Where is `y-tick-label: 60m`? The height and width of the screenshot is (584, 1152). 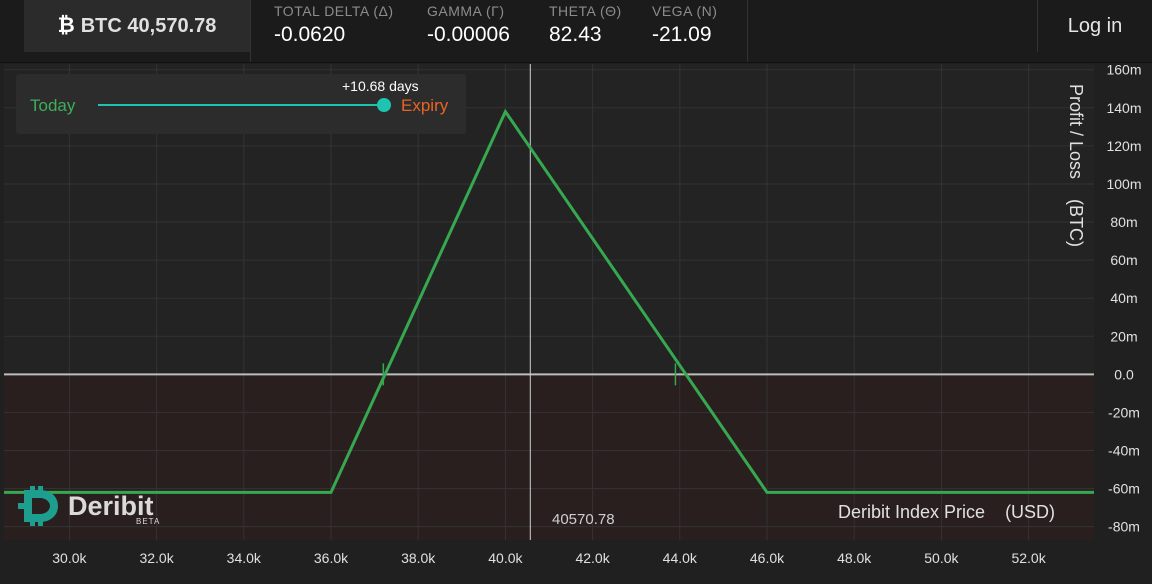 y-tick-label: 60m is located at coordinates (1123, 260).